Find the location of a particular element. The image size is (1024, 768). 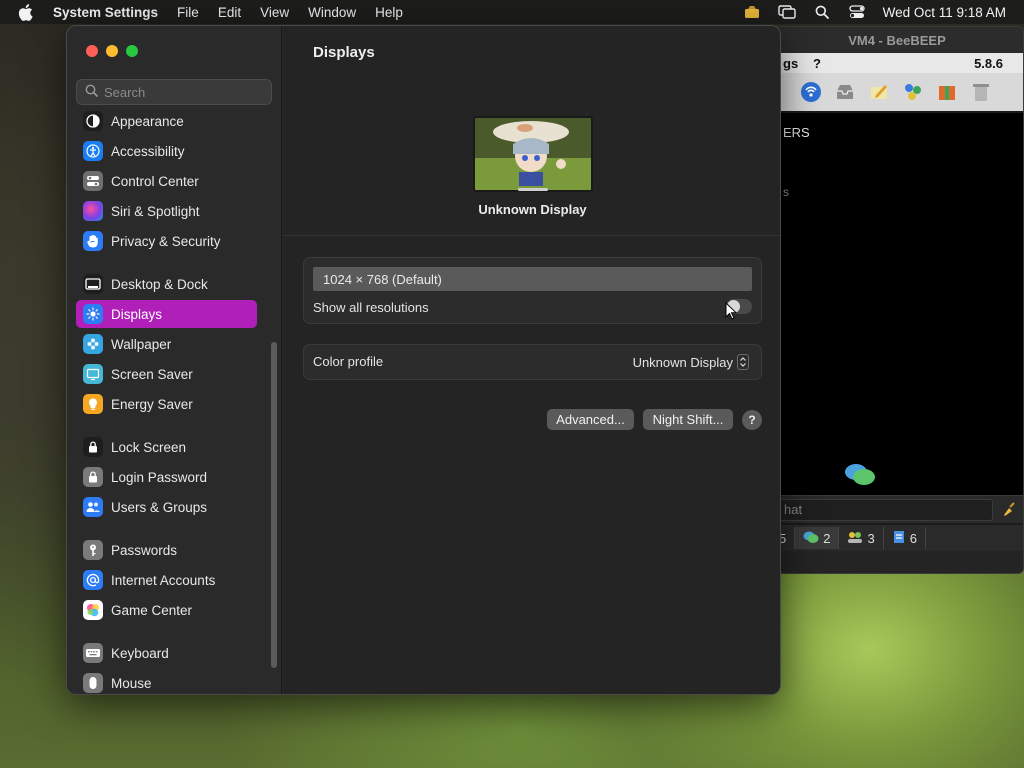

sidebar-item-login-password: Login Password is located at coordinates (166, 477).